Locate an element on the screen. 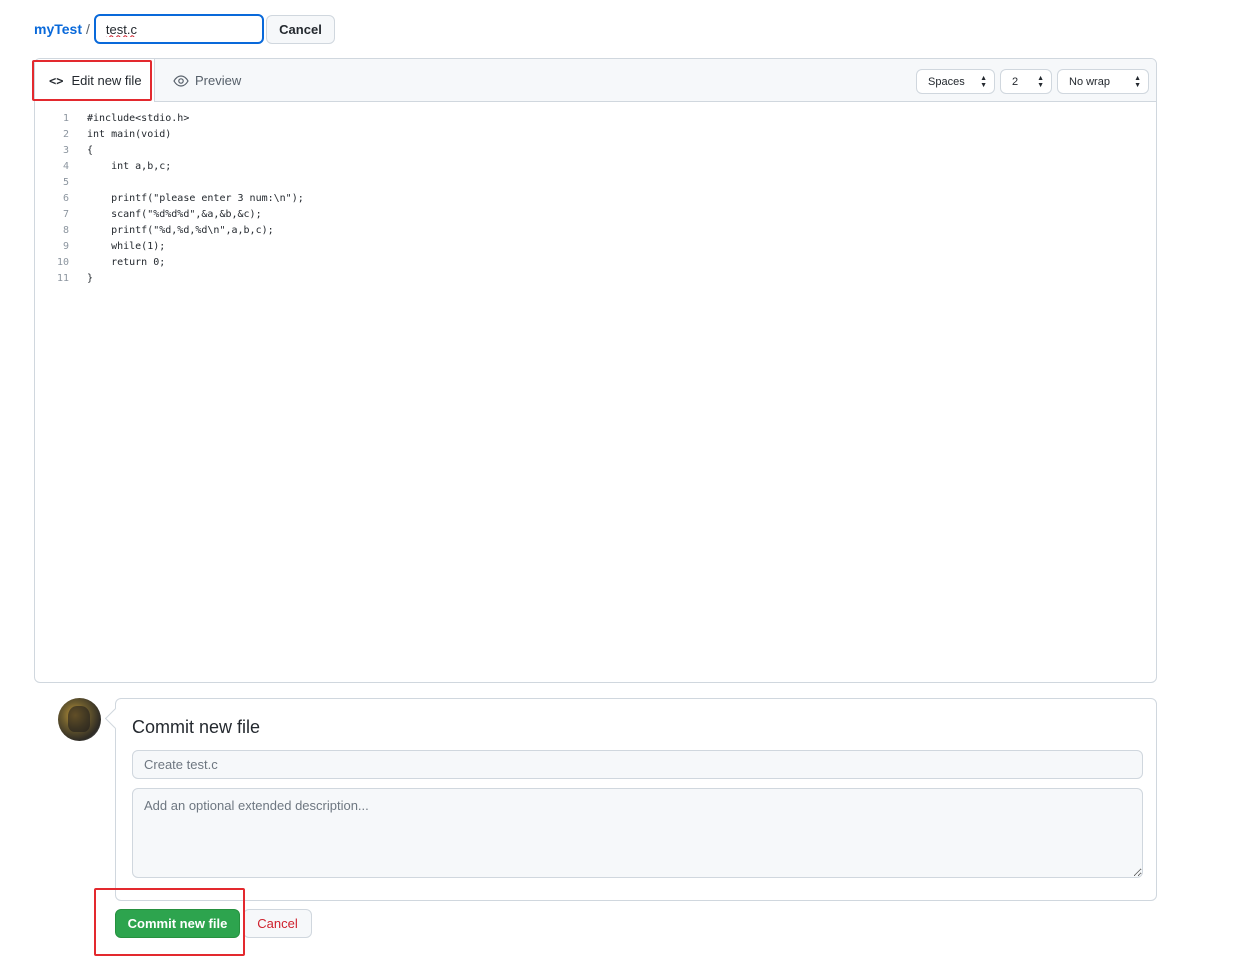 This screenshot has width=1240, height=968. line-number: 9 is located at coordinates (65, 246).